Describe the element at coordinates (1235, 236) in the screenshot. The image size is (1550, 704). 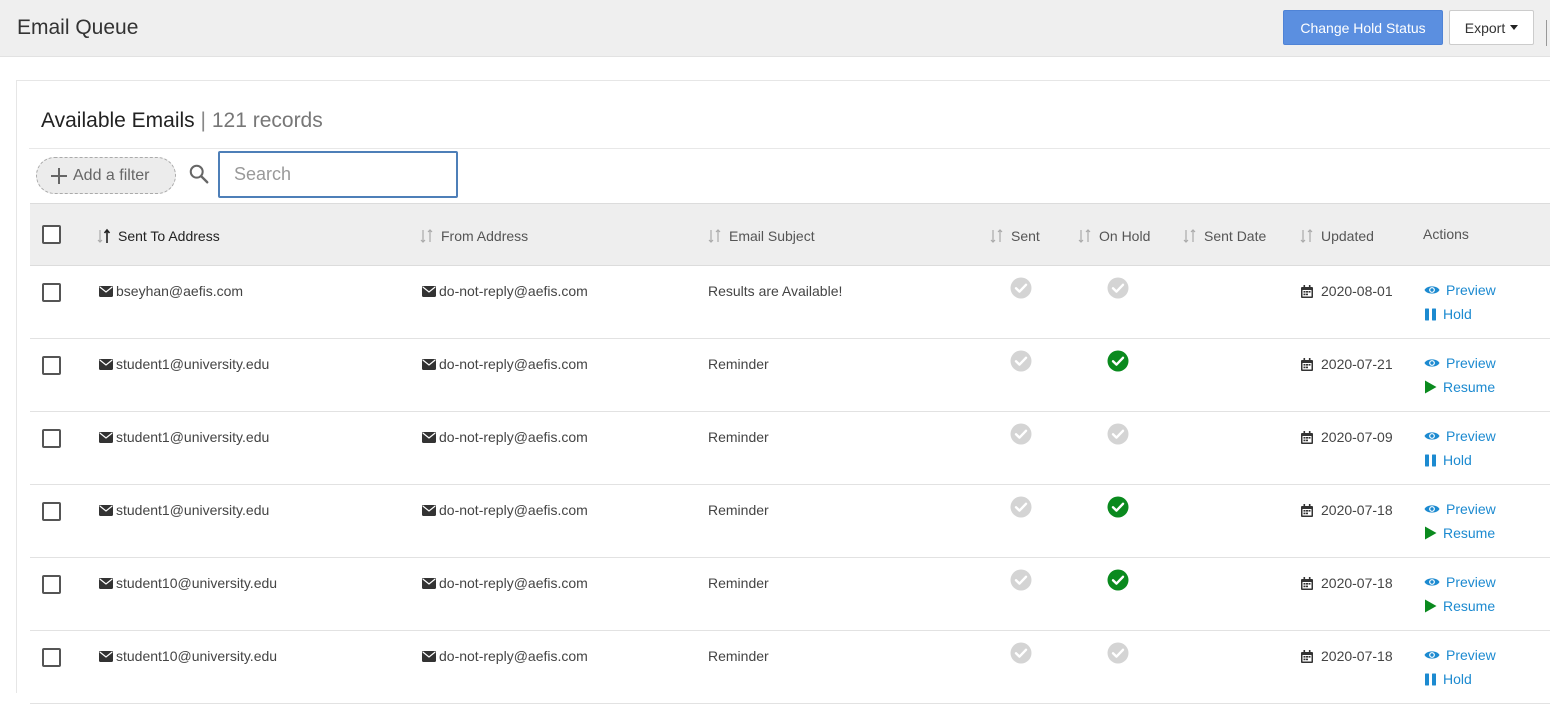
I see `column-label: Sent Date` at that location.